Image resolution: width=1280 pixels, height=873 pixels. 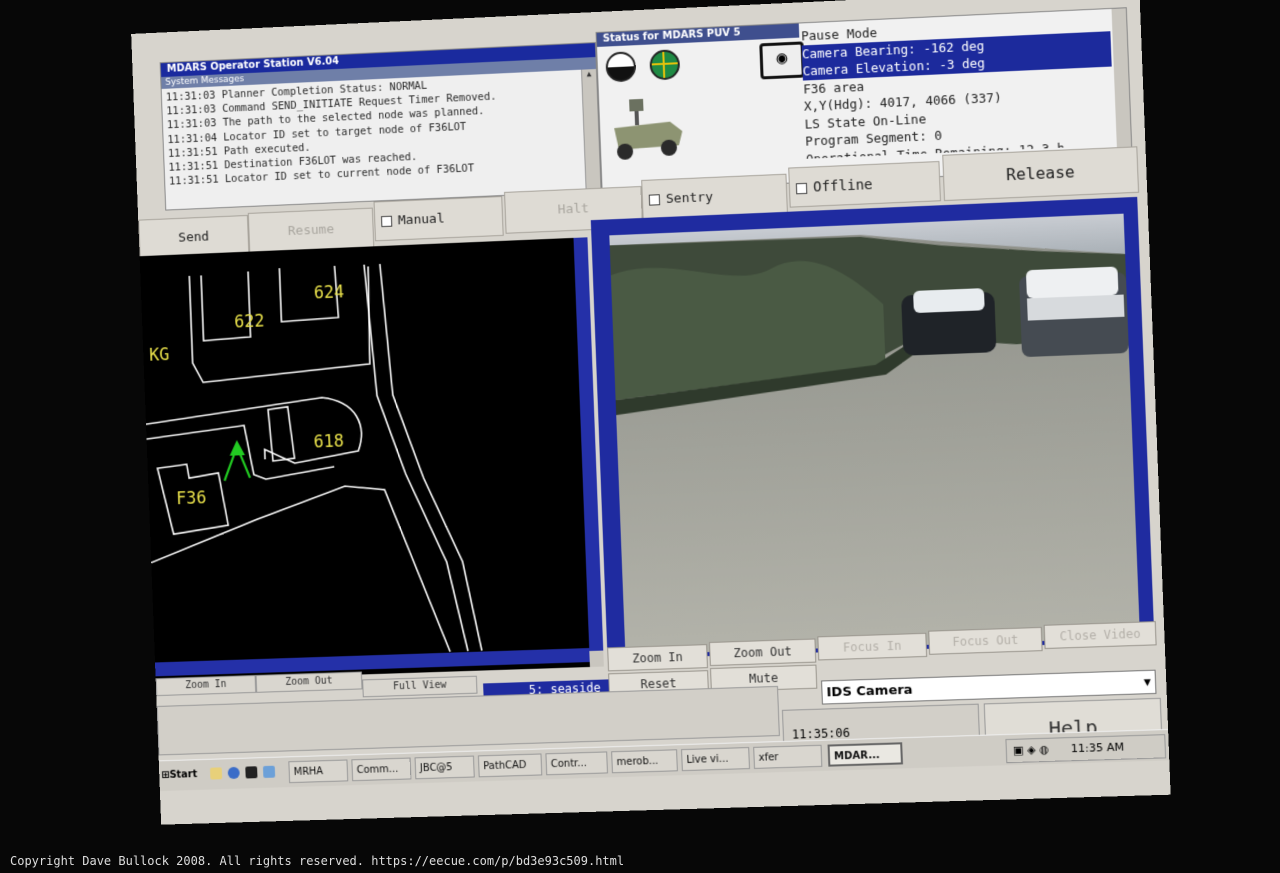 What do you see at coordinates (949, 322) in the screenshot?
I see `parked-car-sedan` at bounding box center [949, 322].